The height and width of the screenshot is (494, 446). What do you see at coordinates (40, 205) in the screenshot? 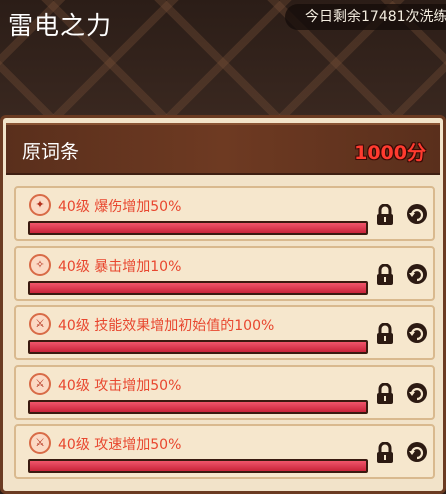
I see `crit-damage-icon: ✦` at bounding box center [40, 205].